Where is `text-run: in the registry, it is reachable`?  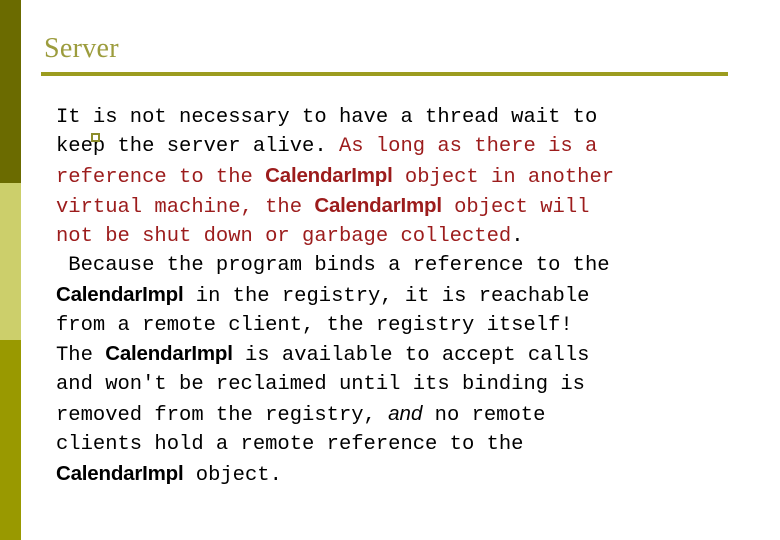
text-run: in the registry, it is reachable is located at coordinates (386, 296).